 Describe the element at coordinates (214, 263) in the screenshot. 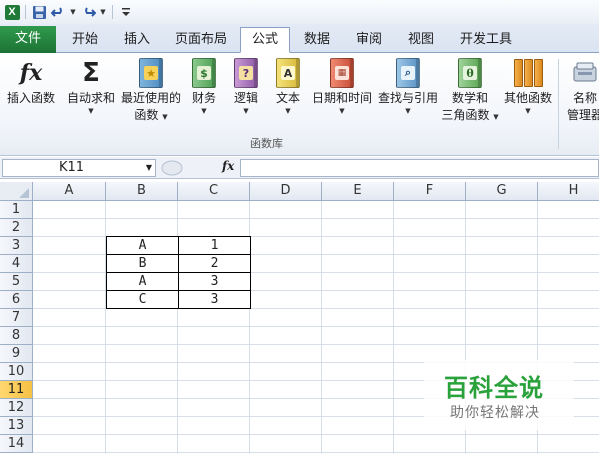

I see `table-cell-c4: 2` at that location.